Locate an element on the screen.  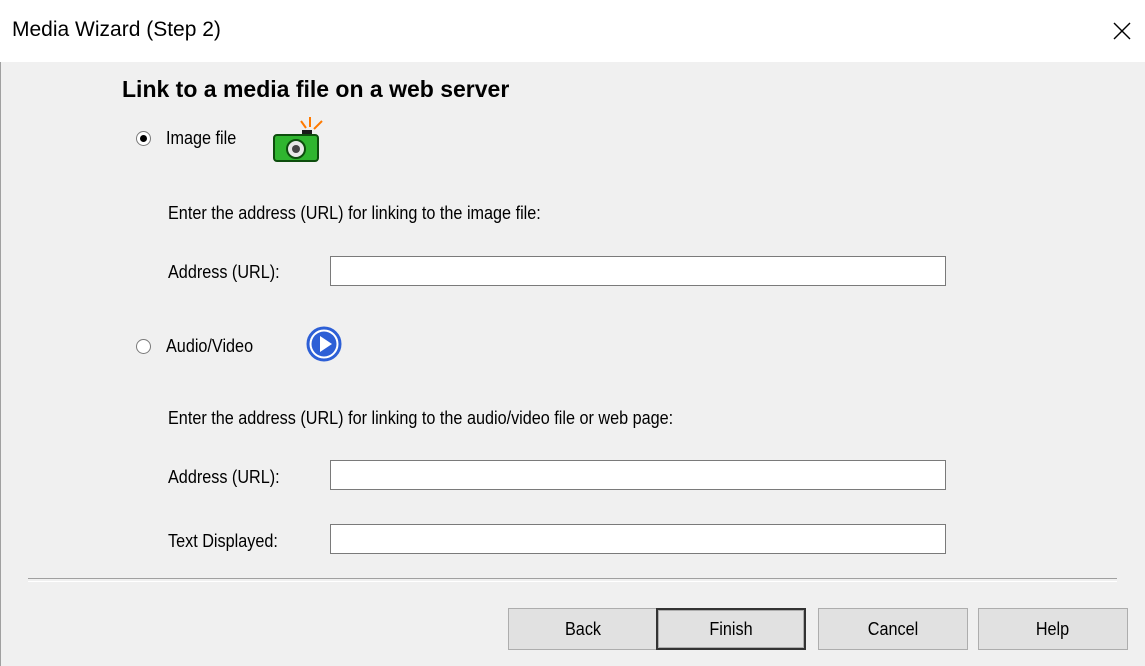
help-button: Help is located at coordinates (1053, 629).